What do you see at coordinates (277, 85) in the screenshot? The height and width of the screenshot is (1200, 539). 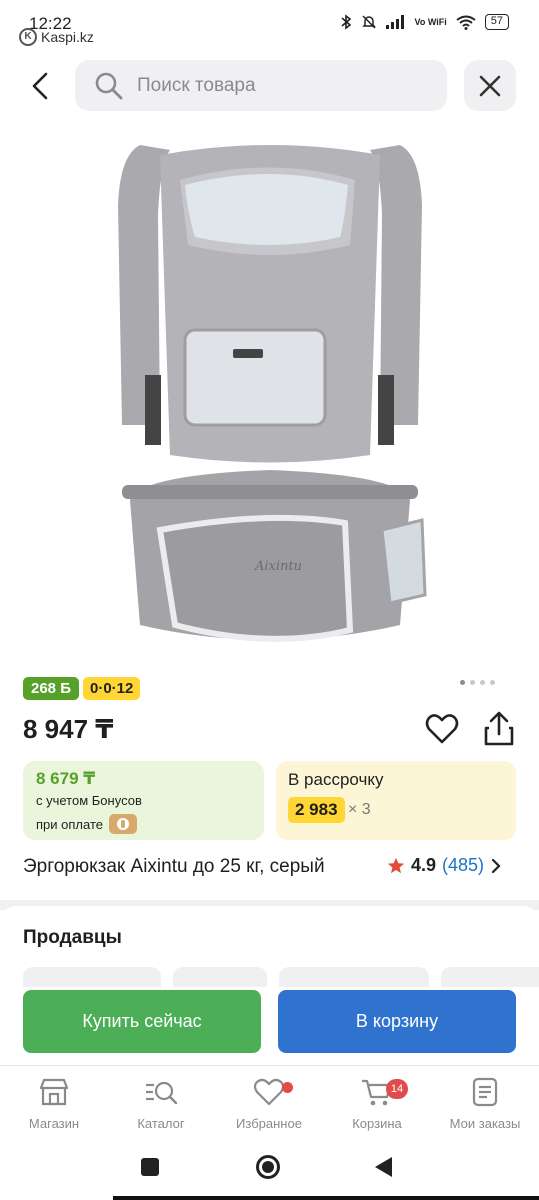 I see `search-input` at bounding box center [277, 85].